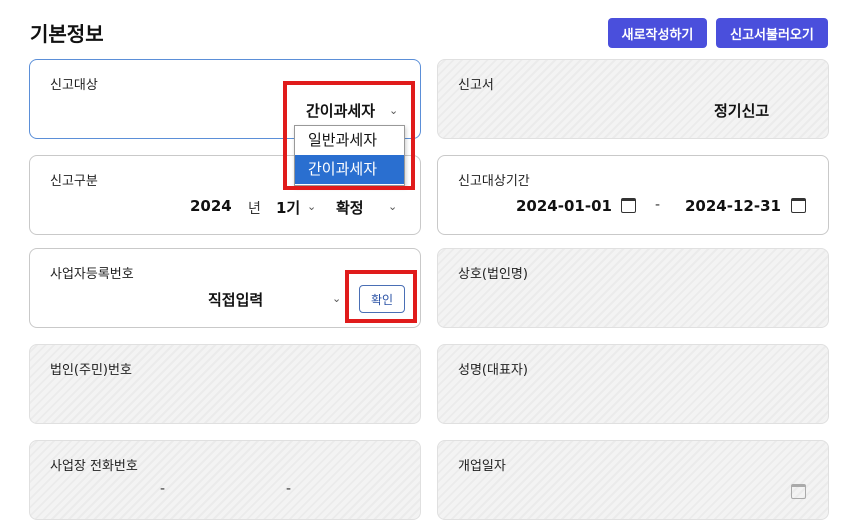 This screenshot has width=859, height=529. Describe the element at coordinates (476, 85) in the screenshot. I see `report-form-label: 신고서` at that location.